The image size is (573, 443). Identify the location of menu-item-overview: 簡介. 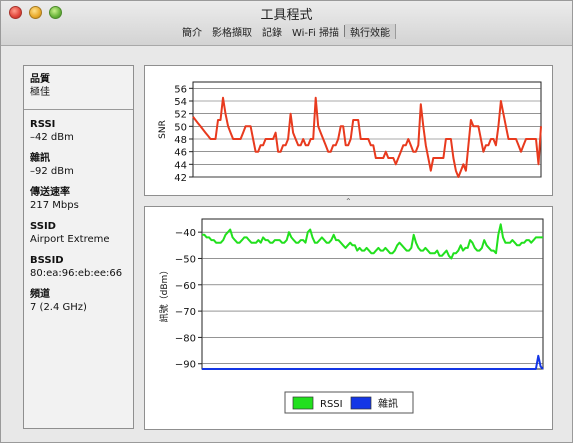
(192, 31).